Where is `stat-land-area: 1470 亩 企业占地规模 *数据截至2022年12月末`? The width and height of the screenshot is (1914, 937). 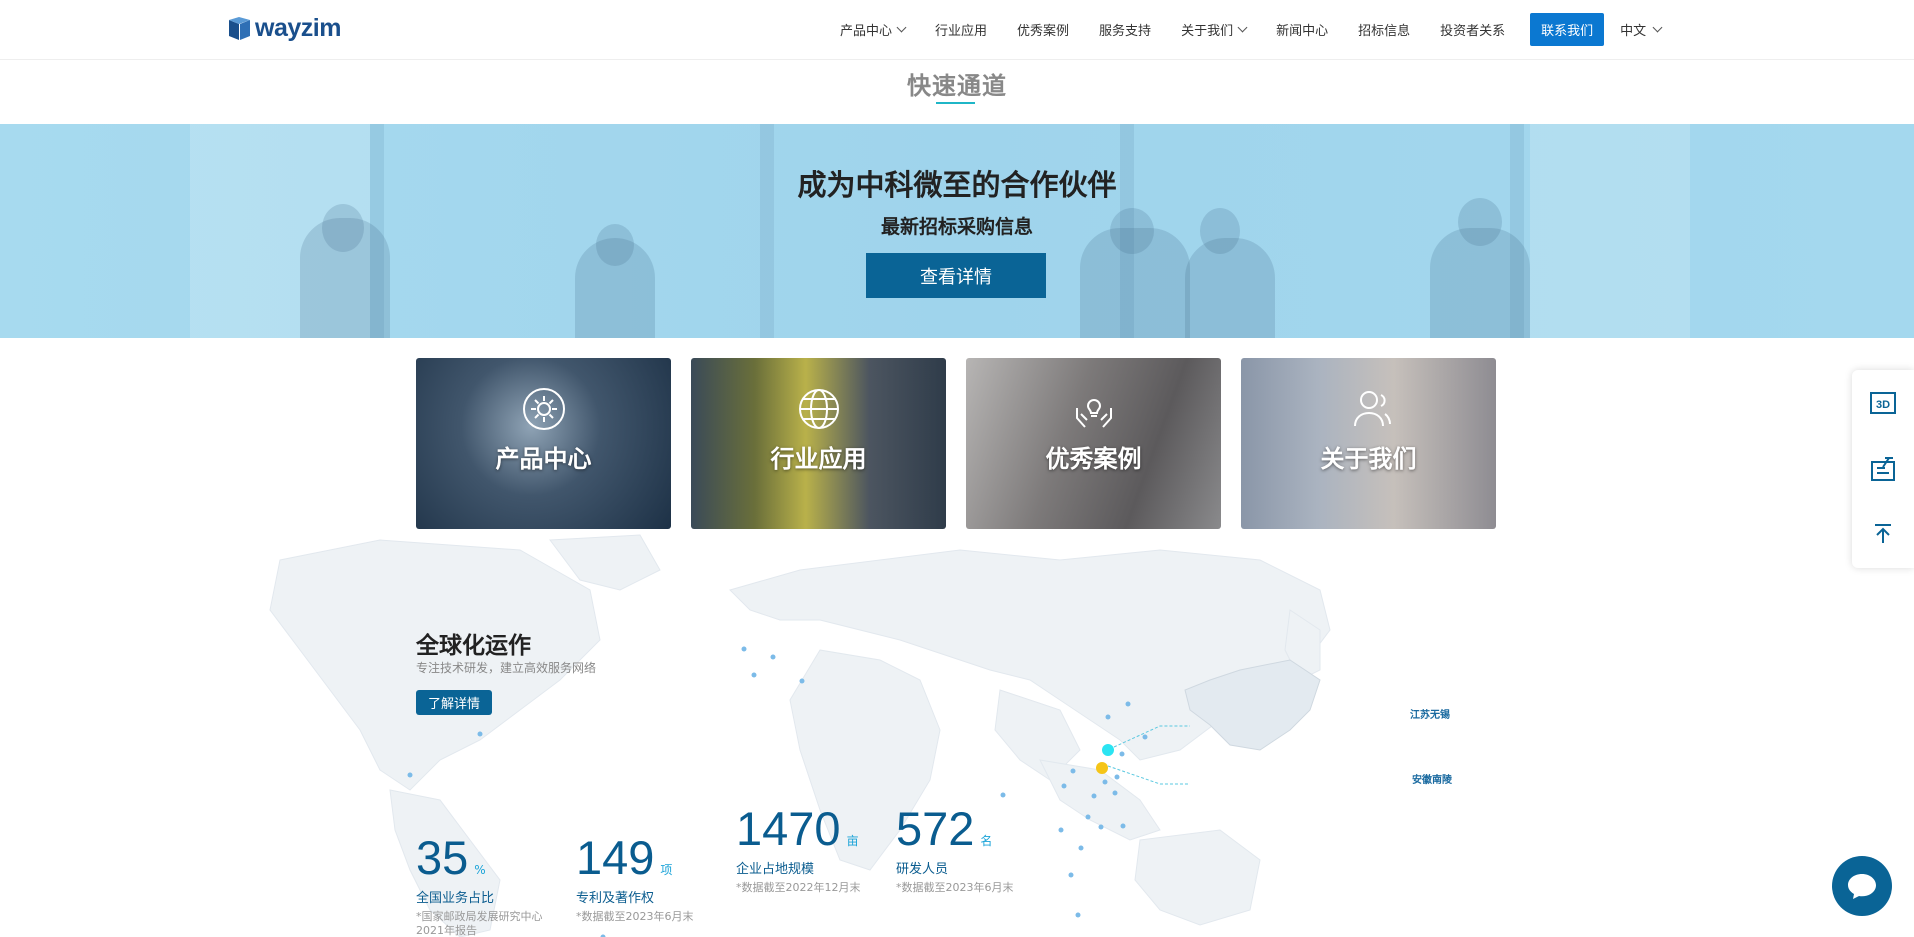
stat-land-area: 1470 亩 企业占地规模 *数据截至2022年12月末 is located at coordinates (798, 850).